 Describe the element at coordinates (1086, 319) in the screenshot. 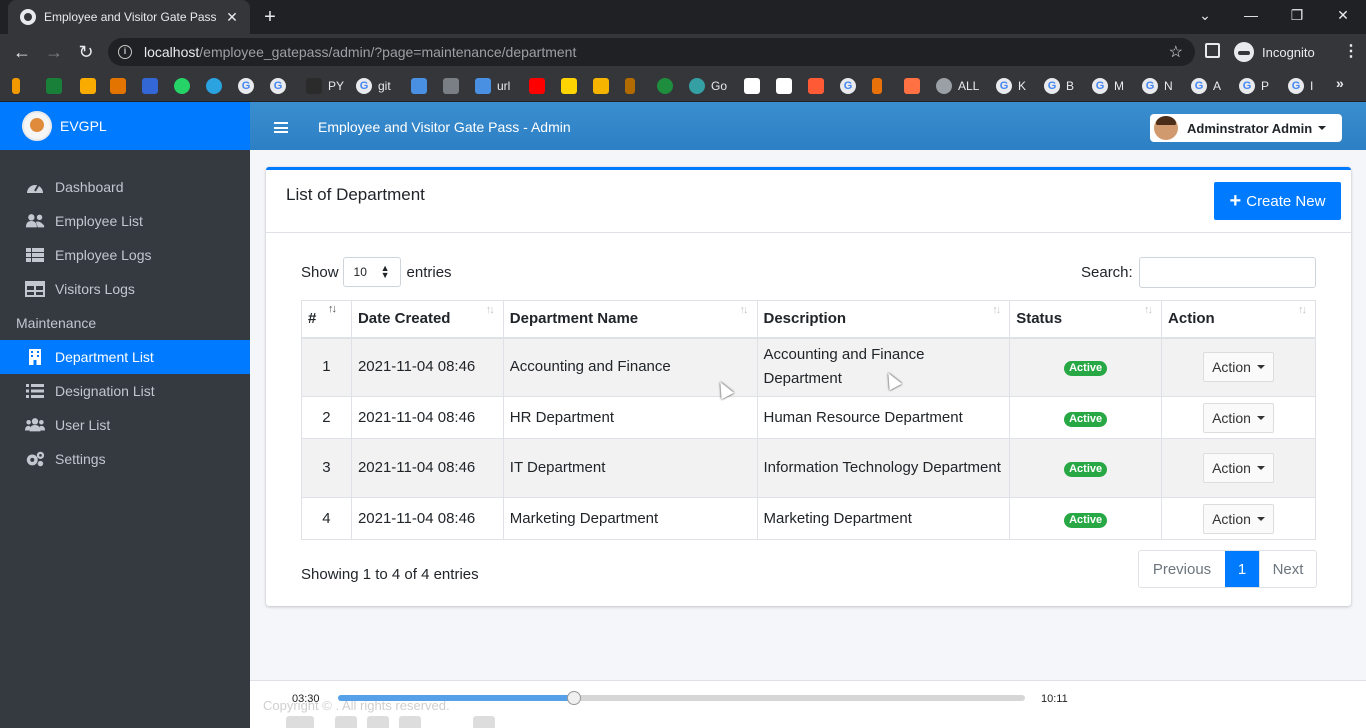

I see `col-header-status: Status ↑↓` at that location.